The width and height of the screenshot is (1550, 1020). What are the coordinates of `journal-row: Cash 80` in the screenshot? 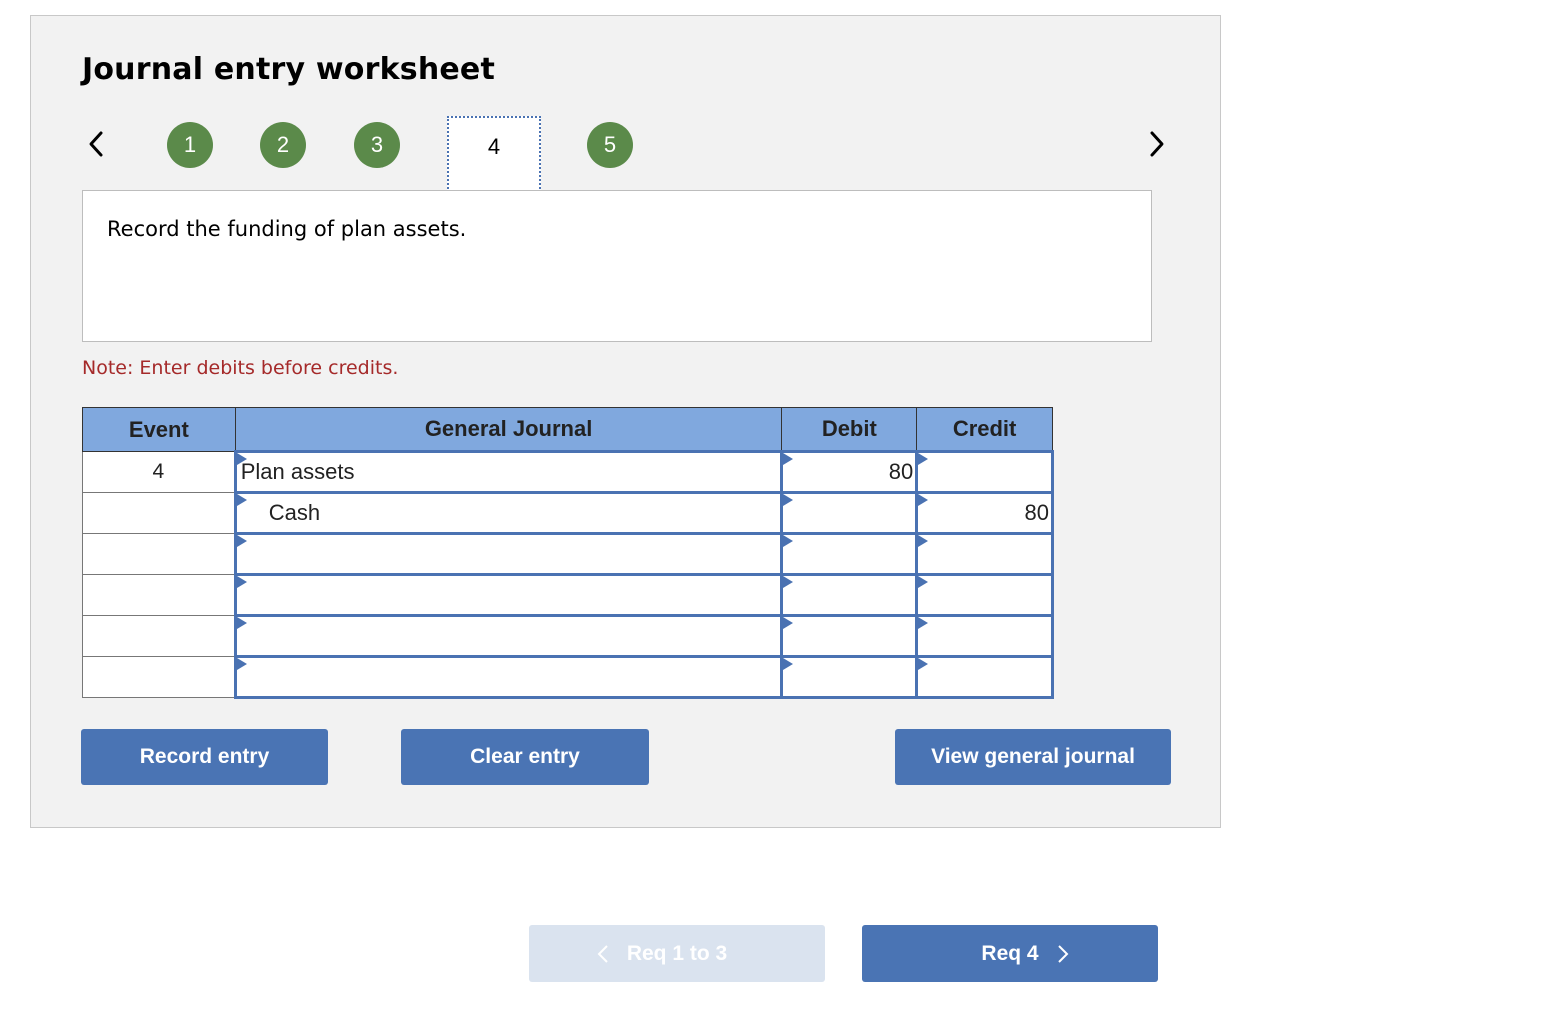 It's located at (568, 513).